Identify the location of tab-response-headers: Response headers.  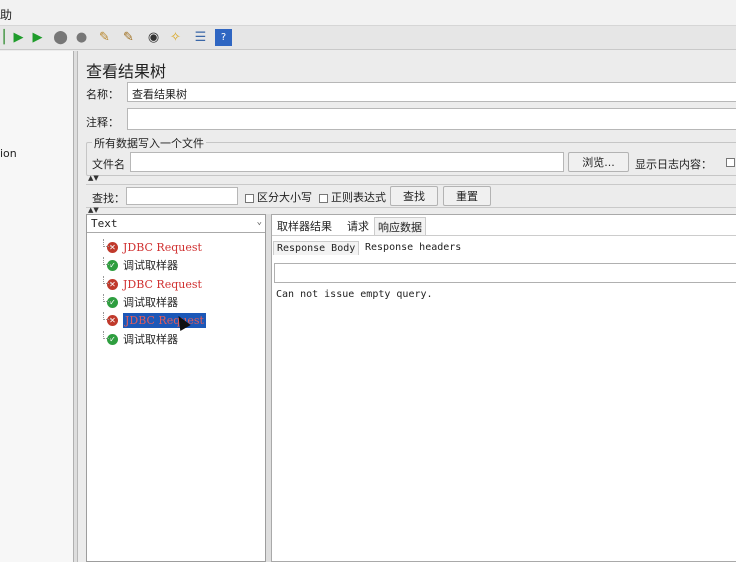
(413, 247).